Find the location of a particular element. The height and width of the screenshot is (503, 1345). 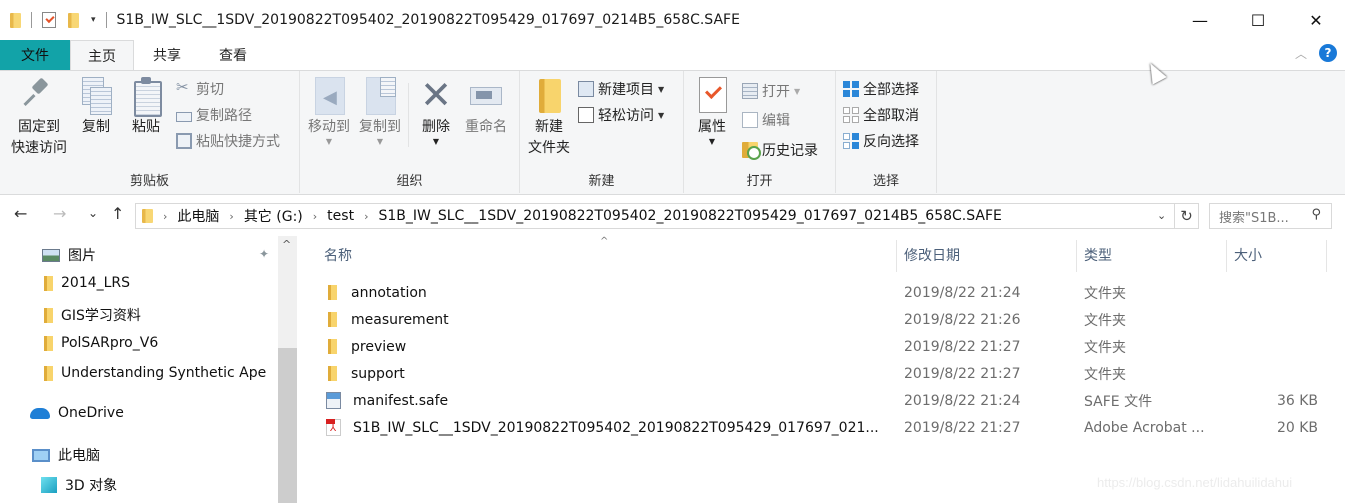

up-button: ↑ is located at coordinates (117, 213).